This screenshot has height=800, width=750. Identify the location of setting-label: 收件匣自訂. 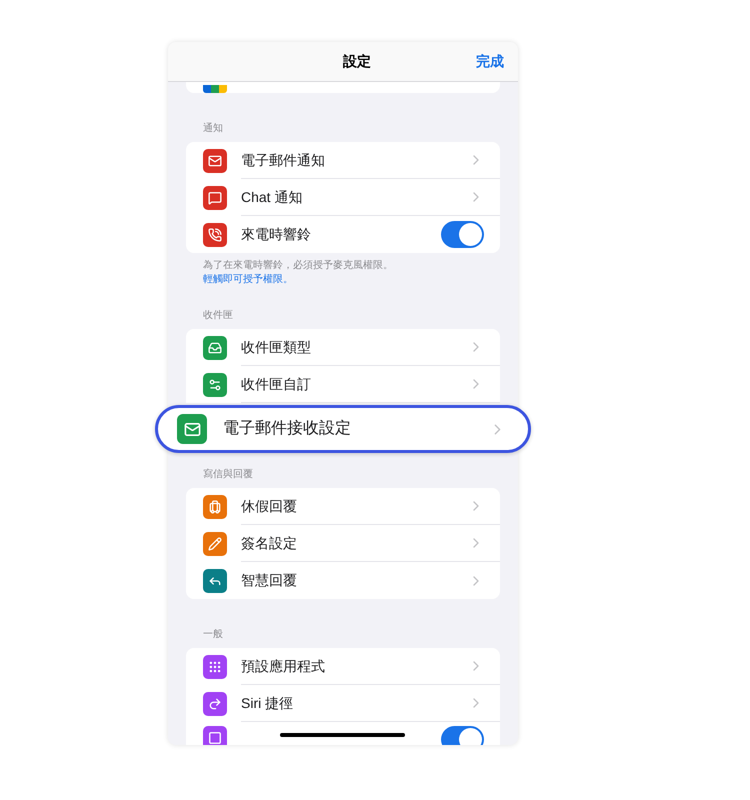
(354, 384).